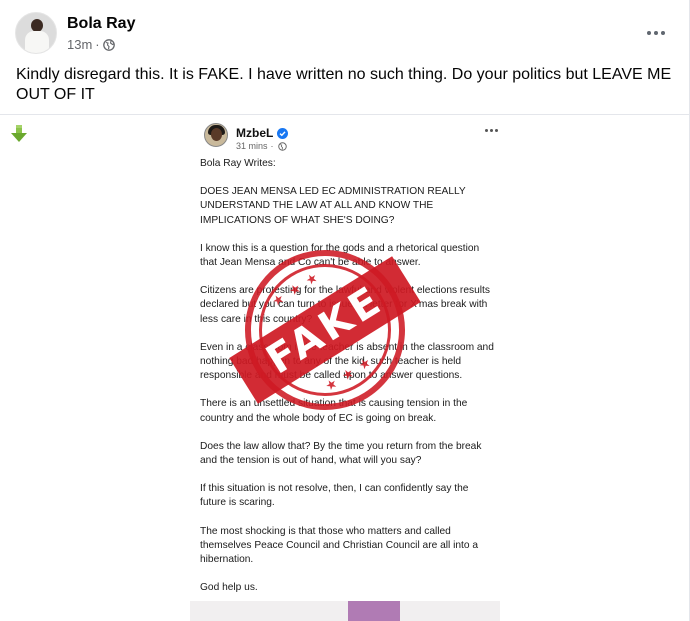 This screenshot has width=690, height=621. Describe the element at coordinates (19, 133) in the screenshot. I see `green-down-arrow-icon` at that location.